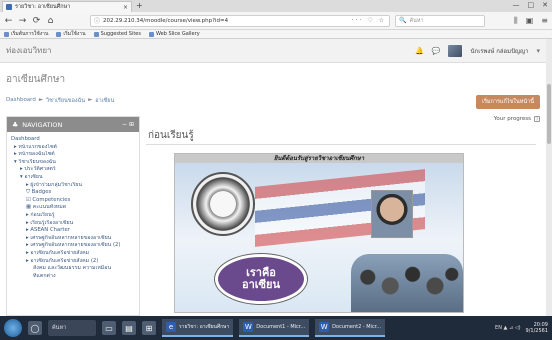 This screenshot has width=552, height=340. Describe the element at coordinates (73, 124) in the screenshot. I see `navigation-header: ♣ NAVIGATION − ⊞` at that location.